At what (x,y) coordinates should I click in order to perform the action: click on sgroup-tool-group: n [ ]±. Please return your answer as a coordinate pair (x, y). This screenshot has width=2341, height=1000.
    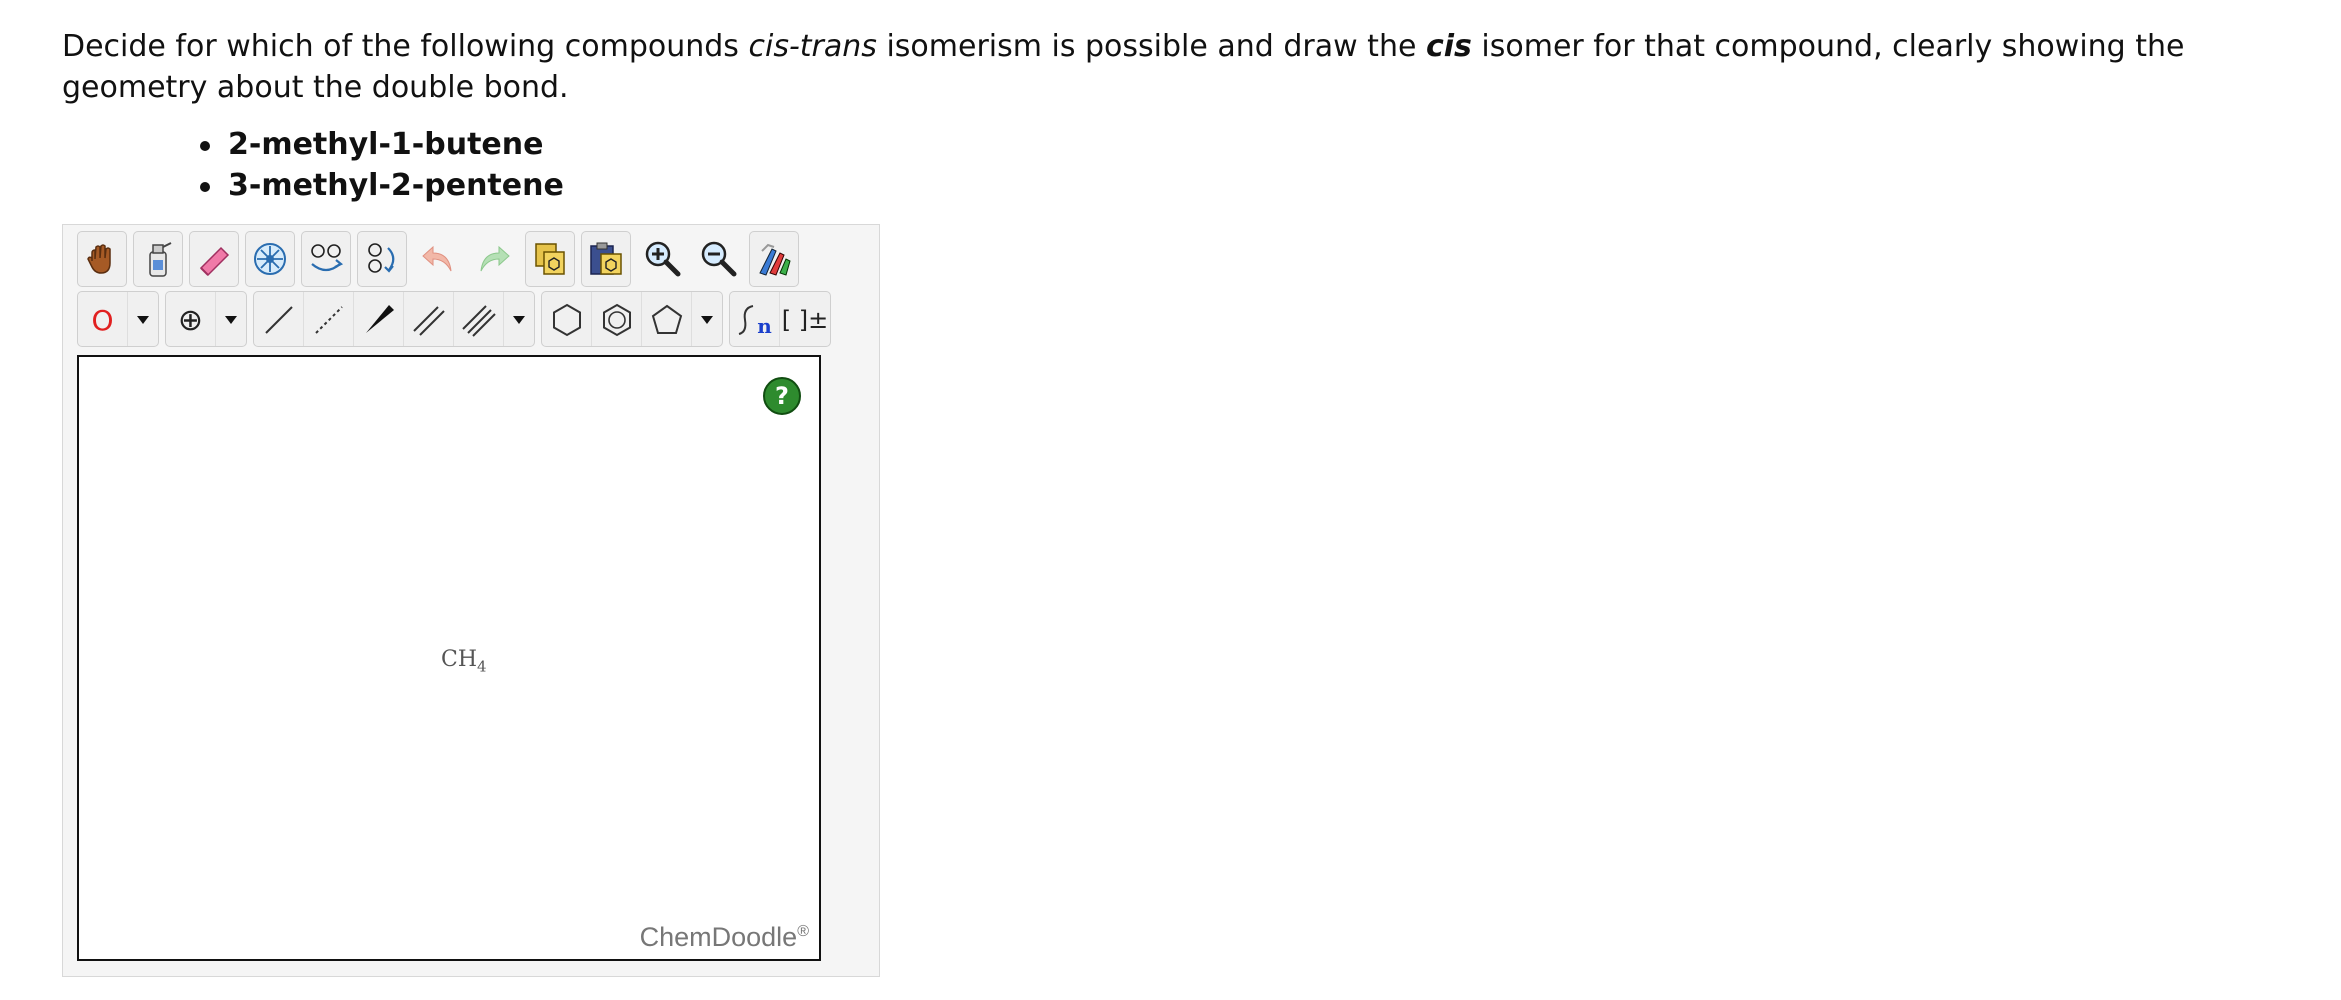
    Looking at the image, I should click on (780, 319).